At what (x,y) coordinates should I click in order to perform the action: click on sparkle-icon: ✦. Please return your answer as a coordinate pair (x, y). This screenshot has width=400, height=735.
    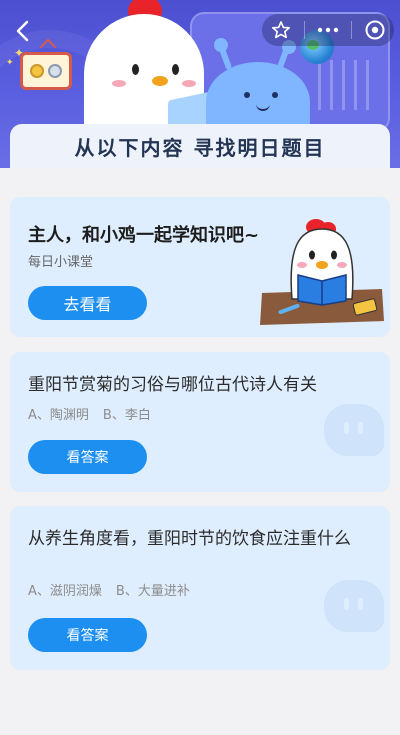
    Looking at the image, I should click on (10, 63).